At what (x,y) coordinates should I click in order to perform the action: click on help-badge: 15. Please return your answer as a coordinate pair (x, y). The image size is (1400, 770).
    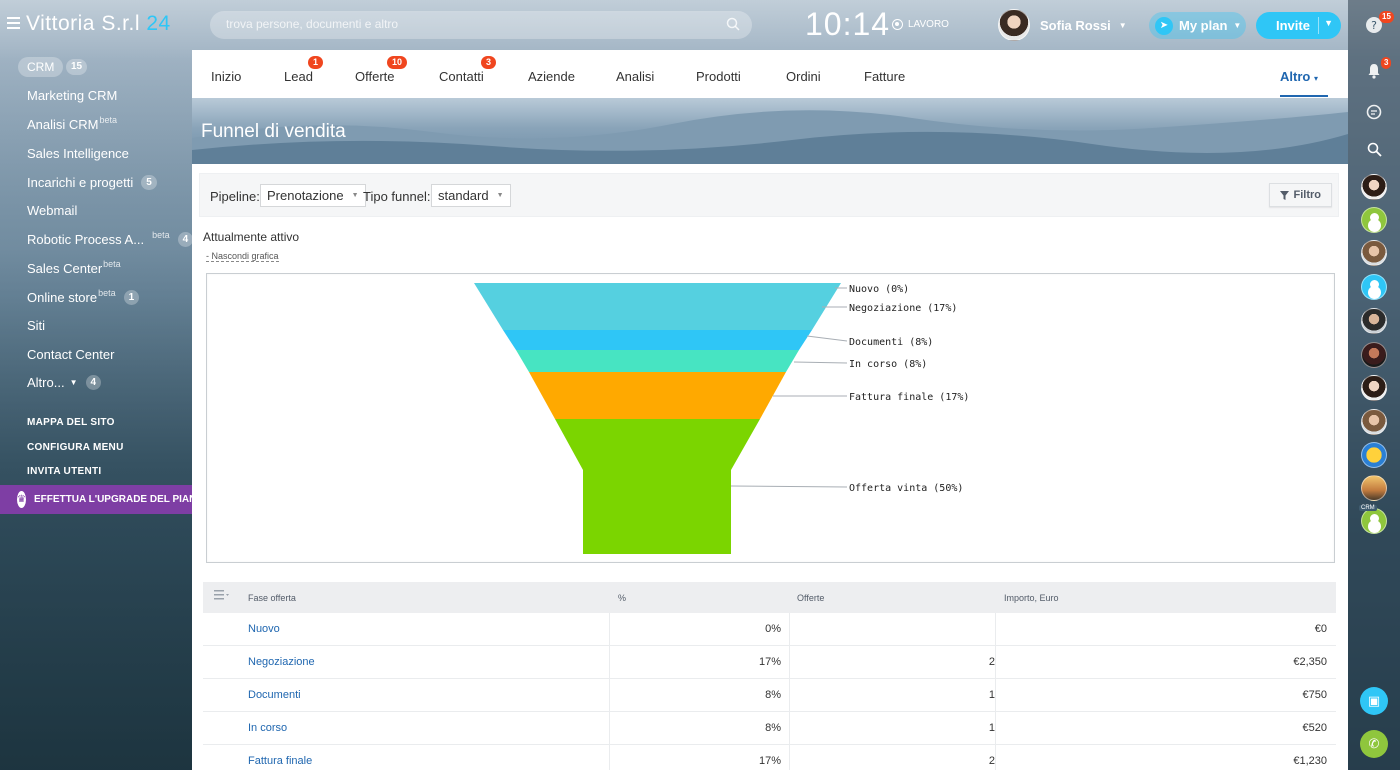
    Looking at the image, I should click on (1386, 17).